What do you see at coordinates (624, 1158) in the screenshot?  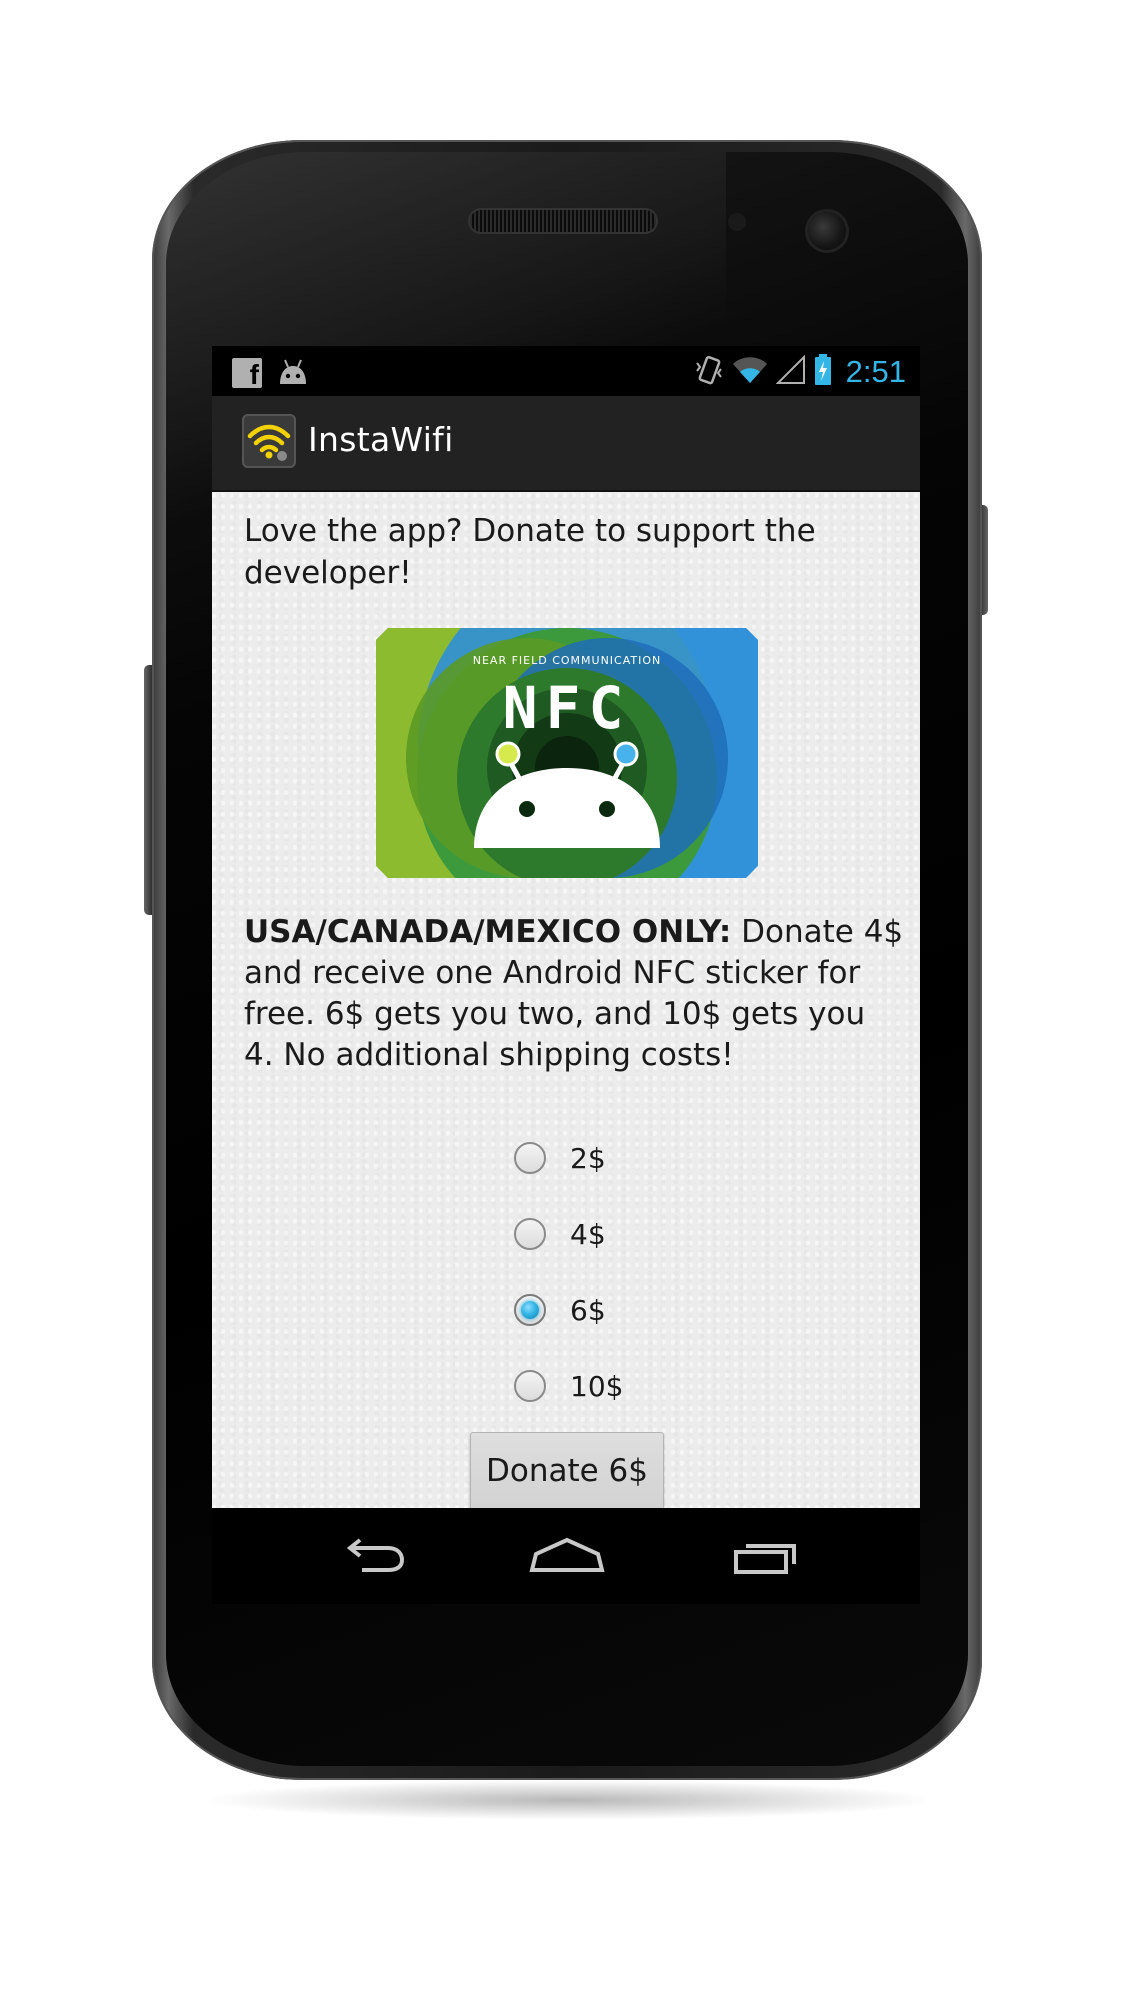 I see `radio-option-2: 2$` at bounding box center [624, 1158].